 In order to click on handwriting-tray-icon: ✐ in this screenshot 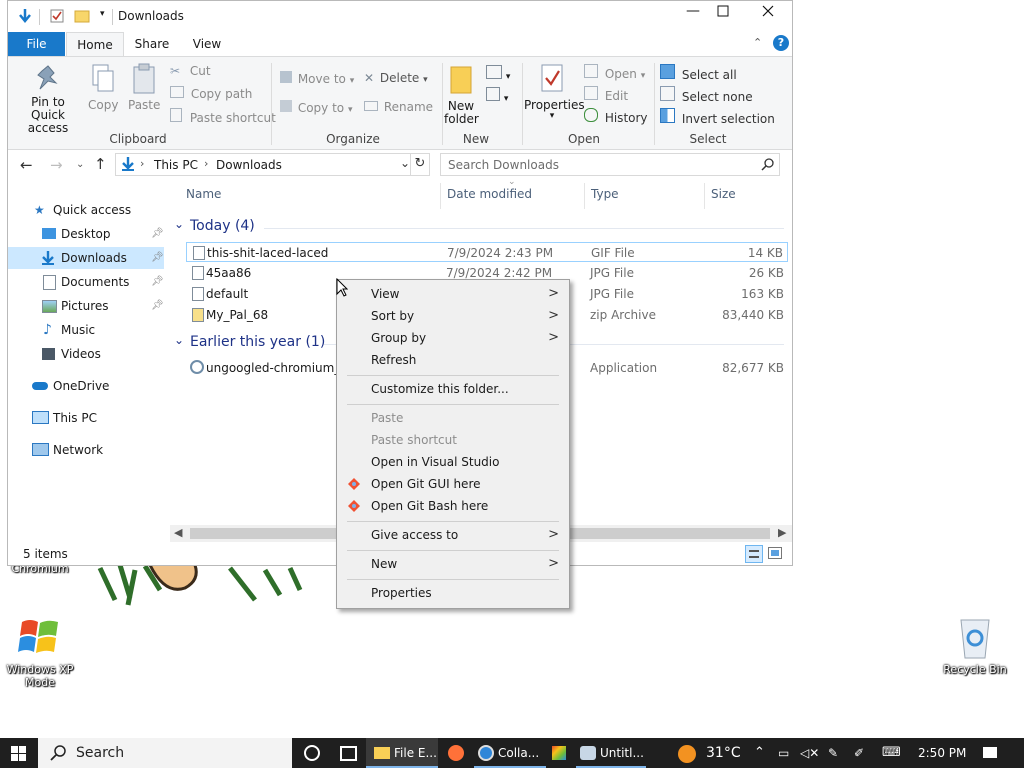, I will do `click(859, 753)`.